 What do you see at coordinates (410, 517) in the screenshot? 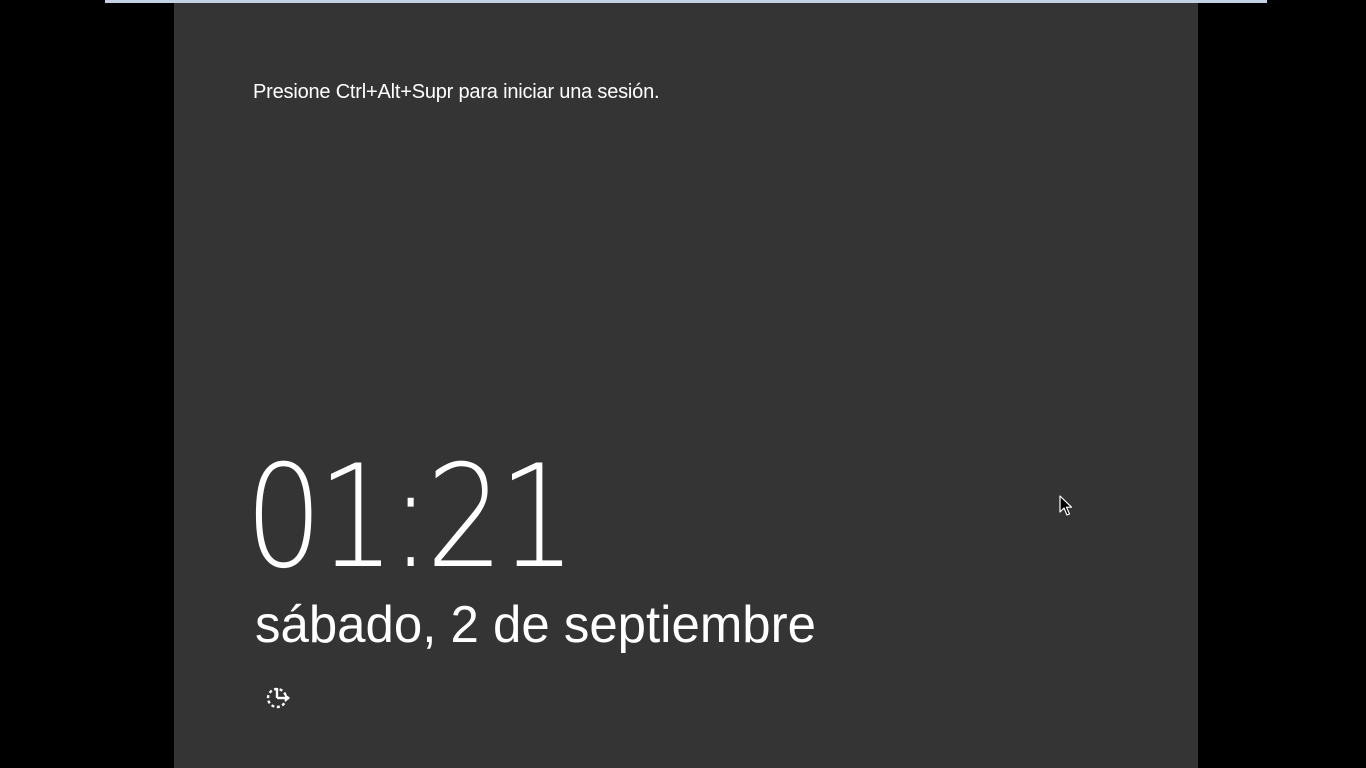
I see `clock-time: 01:21` at bounding box center [410, 517].